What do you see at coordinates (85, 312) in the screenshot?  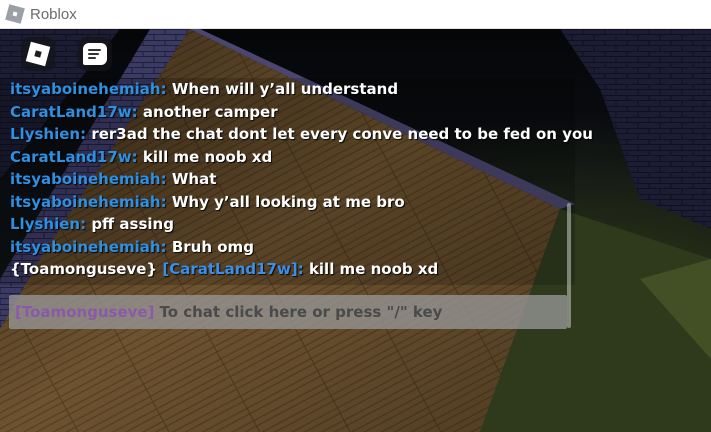 I see `chat-input-username: [Toamonguseve]` at bounding box center [85, 312].